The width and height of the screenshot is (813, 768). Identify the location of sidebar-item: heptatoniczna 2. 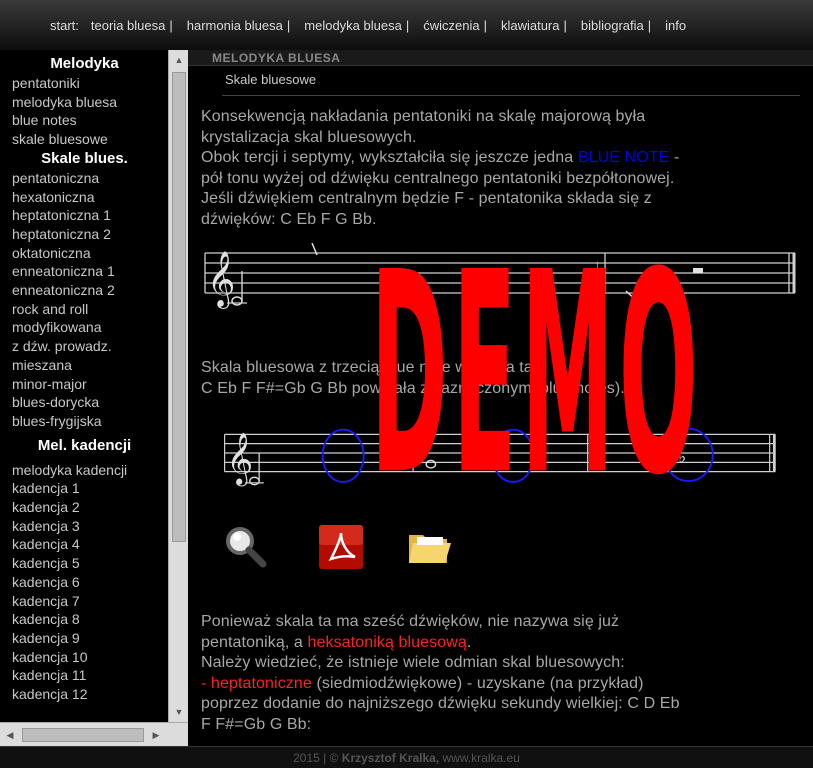
(90, 234).